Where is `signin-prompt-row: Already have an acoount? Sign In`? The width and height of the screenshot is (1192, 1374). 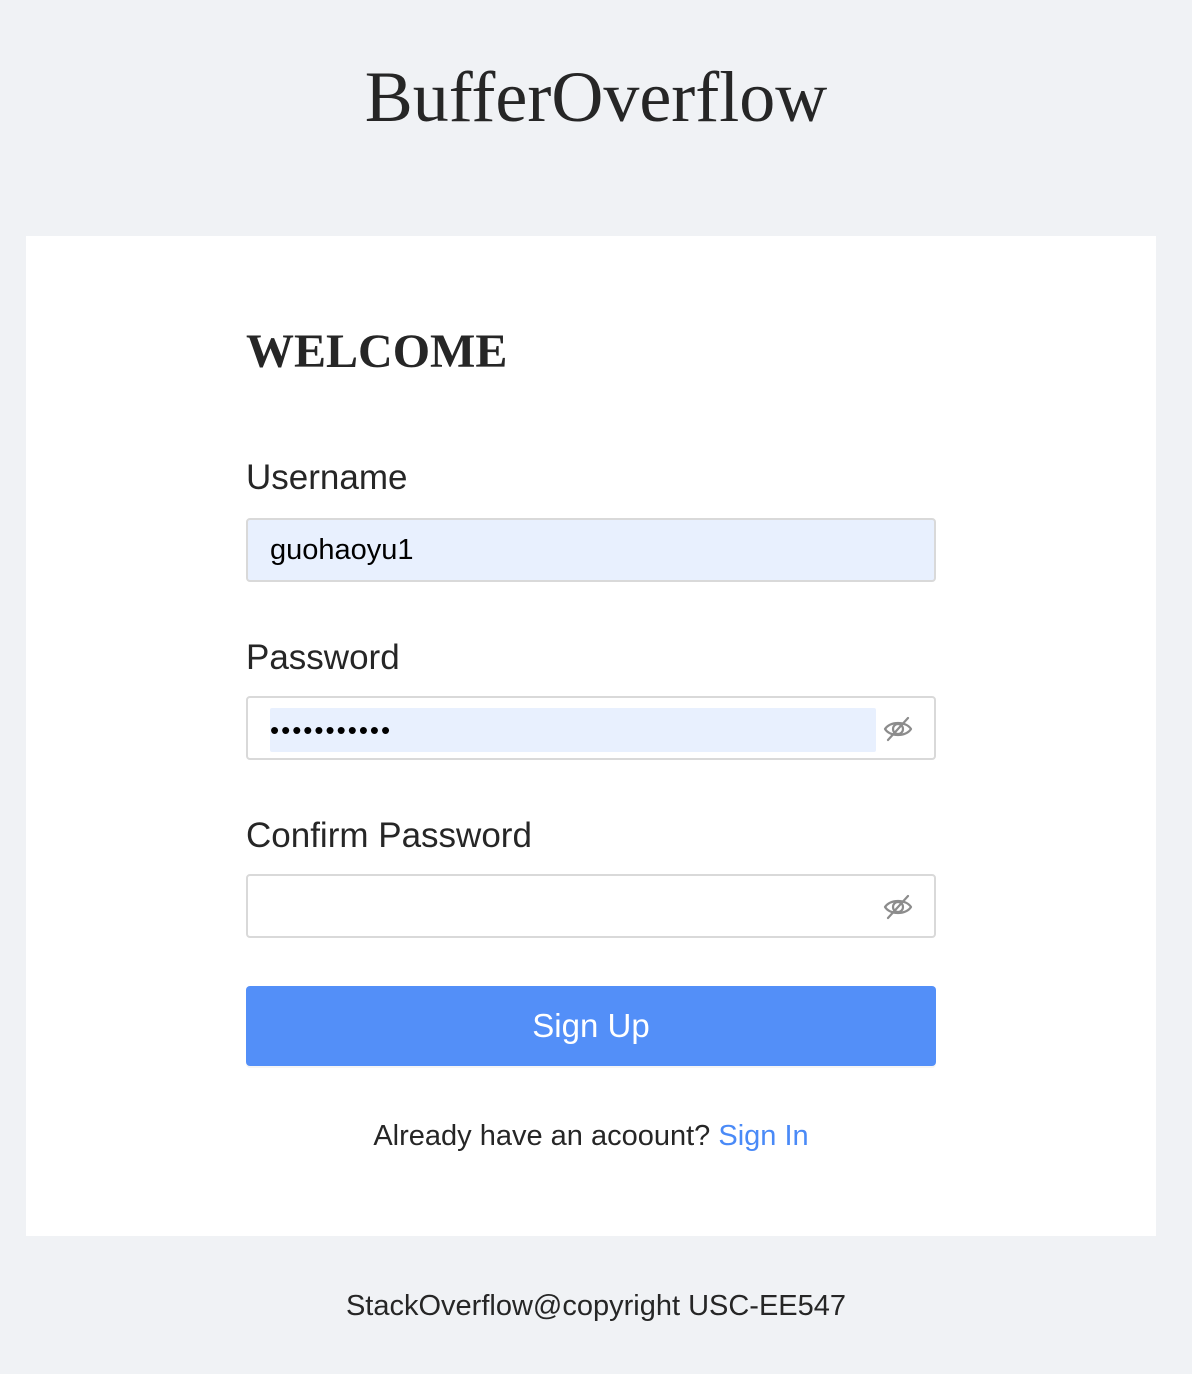 signin-prompt-row: Already have an acoount? Sign In is located at coordinates (591, 1136).